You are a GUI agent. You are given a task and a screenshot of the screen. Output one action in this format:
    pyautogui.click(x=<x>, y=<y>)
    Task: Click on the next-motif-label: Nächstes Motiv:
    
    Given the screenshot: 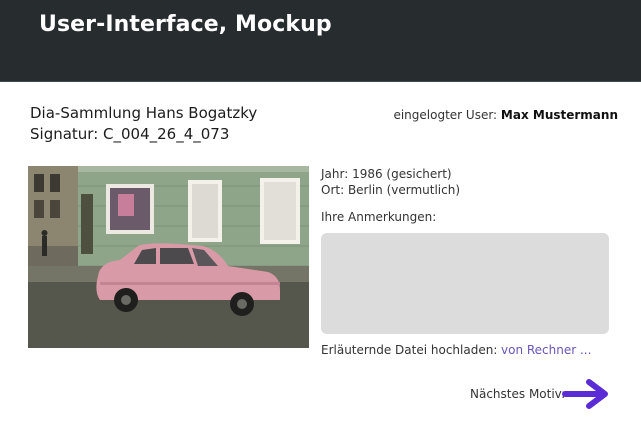 What is the action you would take?
    pyautogui.click(x=518, y=394)
    